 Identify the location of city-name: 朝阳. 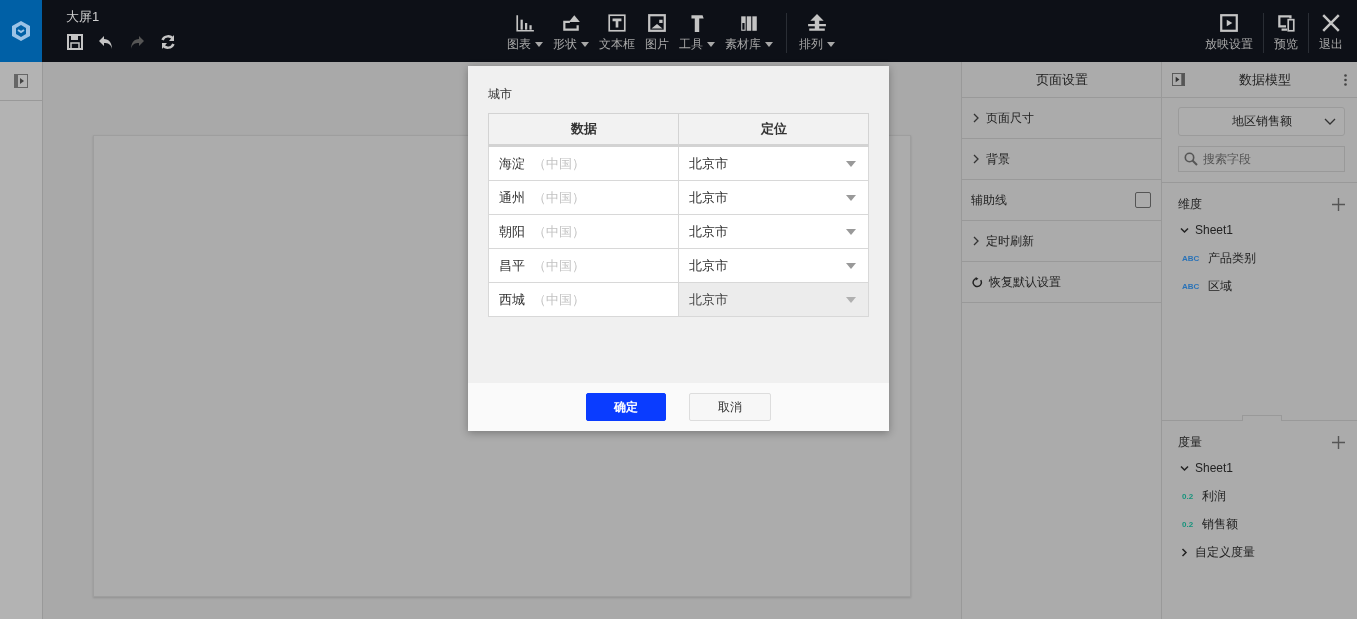
(512, 231).